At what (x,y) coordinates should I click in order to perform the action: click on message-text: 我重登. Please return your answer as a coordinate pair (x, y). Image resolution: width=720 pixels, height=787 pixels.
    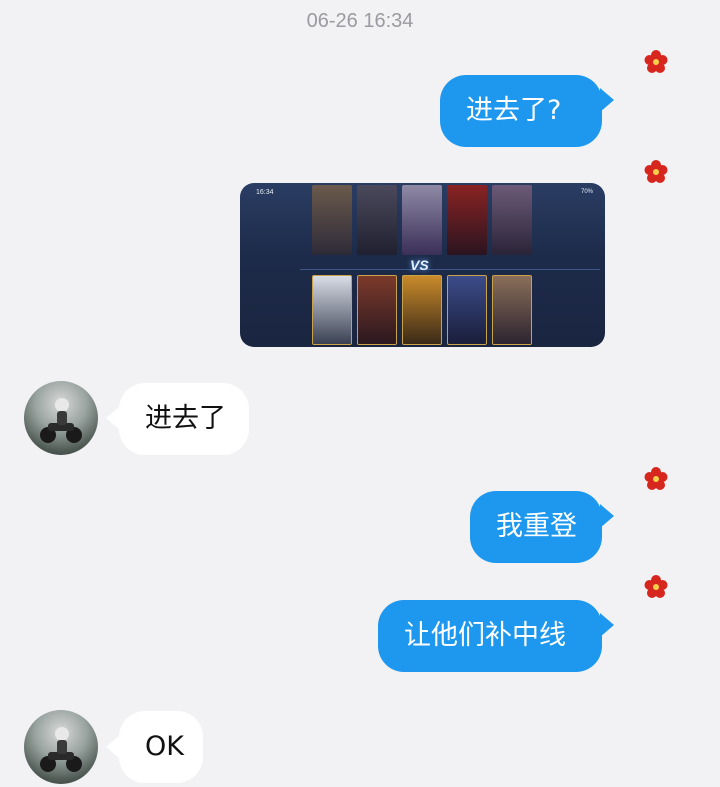
    Looking at the image, I should click on (536, 526).